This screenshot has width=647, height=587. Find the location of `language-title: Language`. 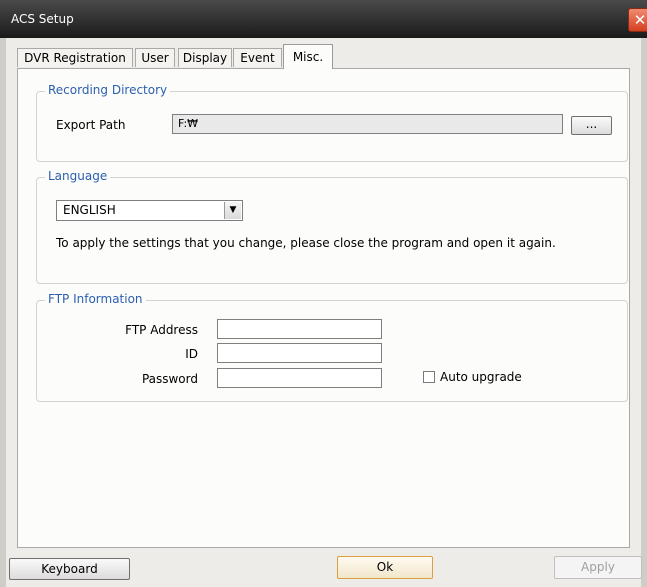

language-title: Language is located at coordinates (78, 176).